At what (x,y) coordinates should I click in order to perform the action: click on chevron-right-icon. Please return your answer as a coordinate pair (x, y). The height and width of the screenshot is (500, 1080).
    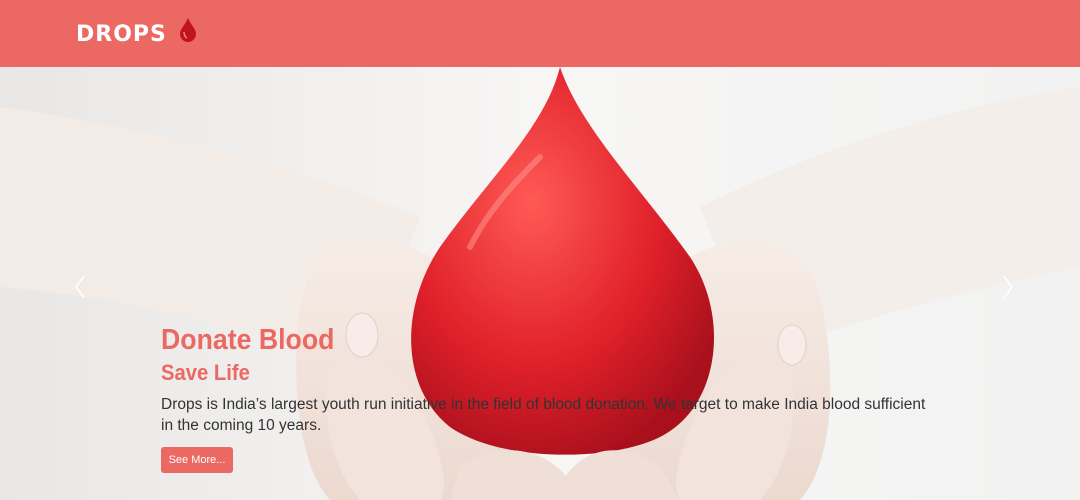
    Looking at the image, I should click on (1008, 287).